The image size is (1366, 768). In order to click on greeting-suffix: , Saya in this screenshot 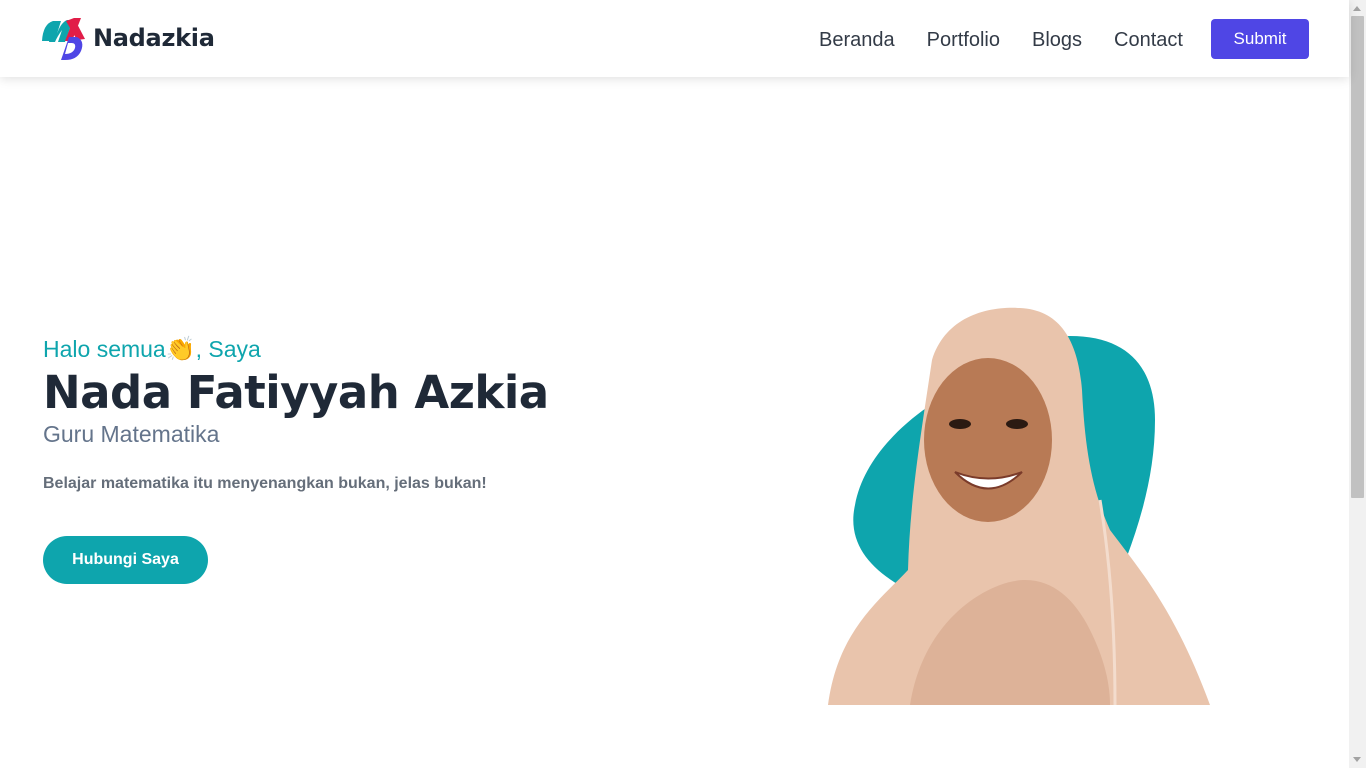, I will do `click(228, 349)`.